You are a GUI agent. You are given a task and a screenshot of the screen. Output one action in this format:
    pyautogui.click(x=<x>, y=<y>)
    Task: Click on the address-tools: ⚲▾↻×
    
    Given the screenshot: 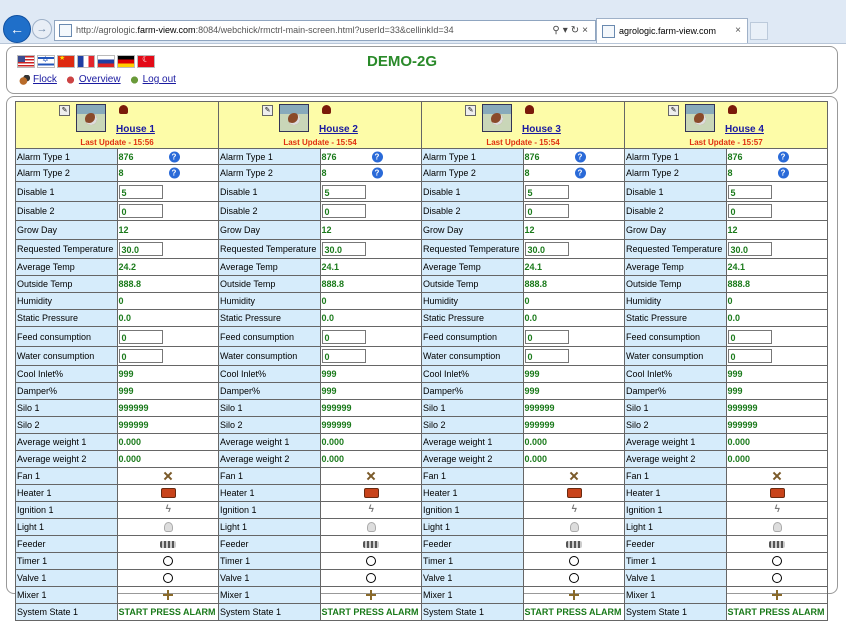 What is the action you would take?
    pyautogui.click(x=571, y=30)
    